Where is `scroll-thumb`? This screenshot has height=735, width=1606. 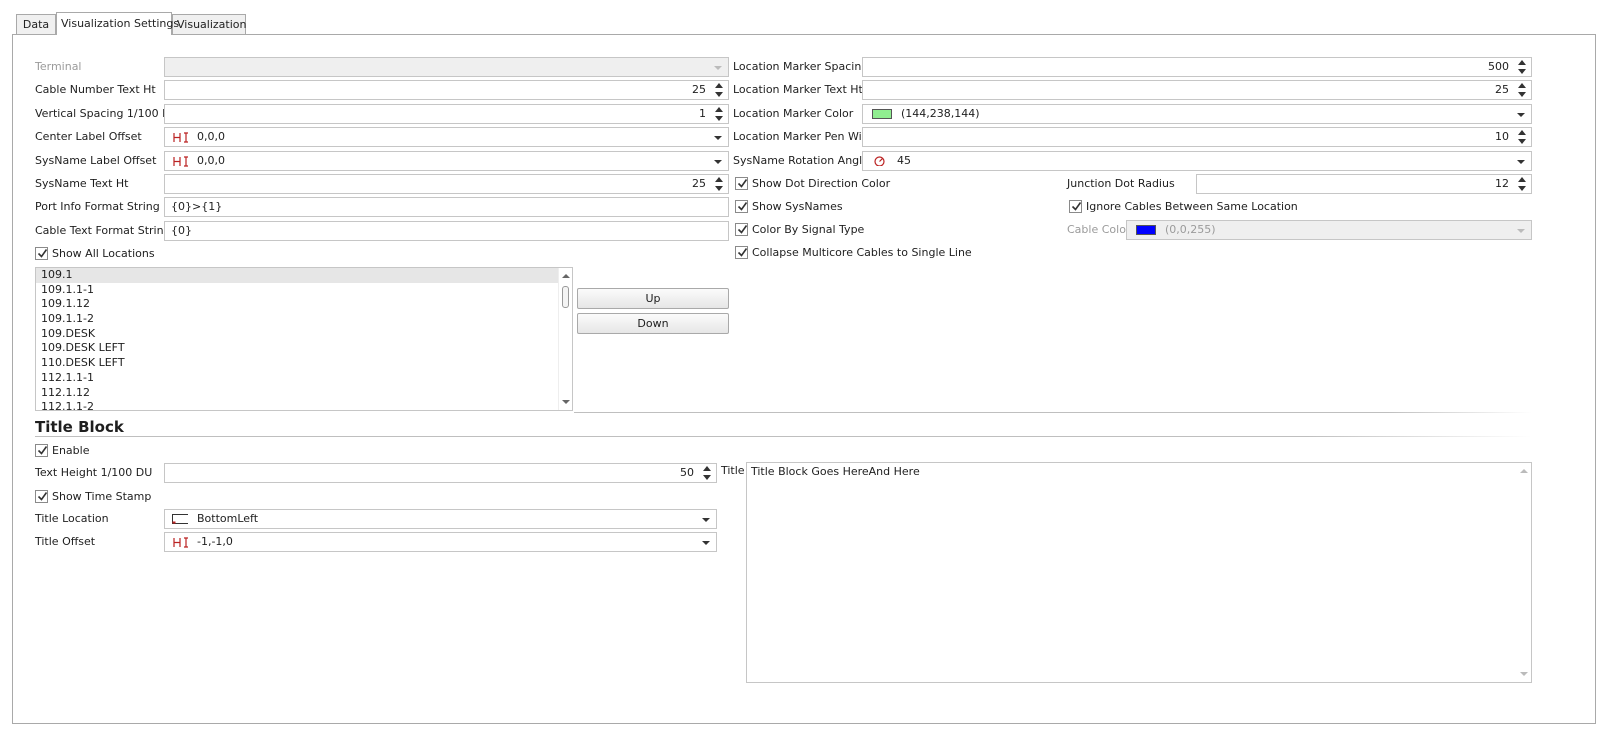
scroll-thumb is located at coordinates (565, 297).